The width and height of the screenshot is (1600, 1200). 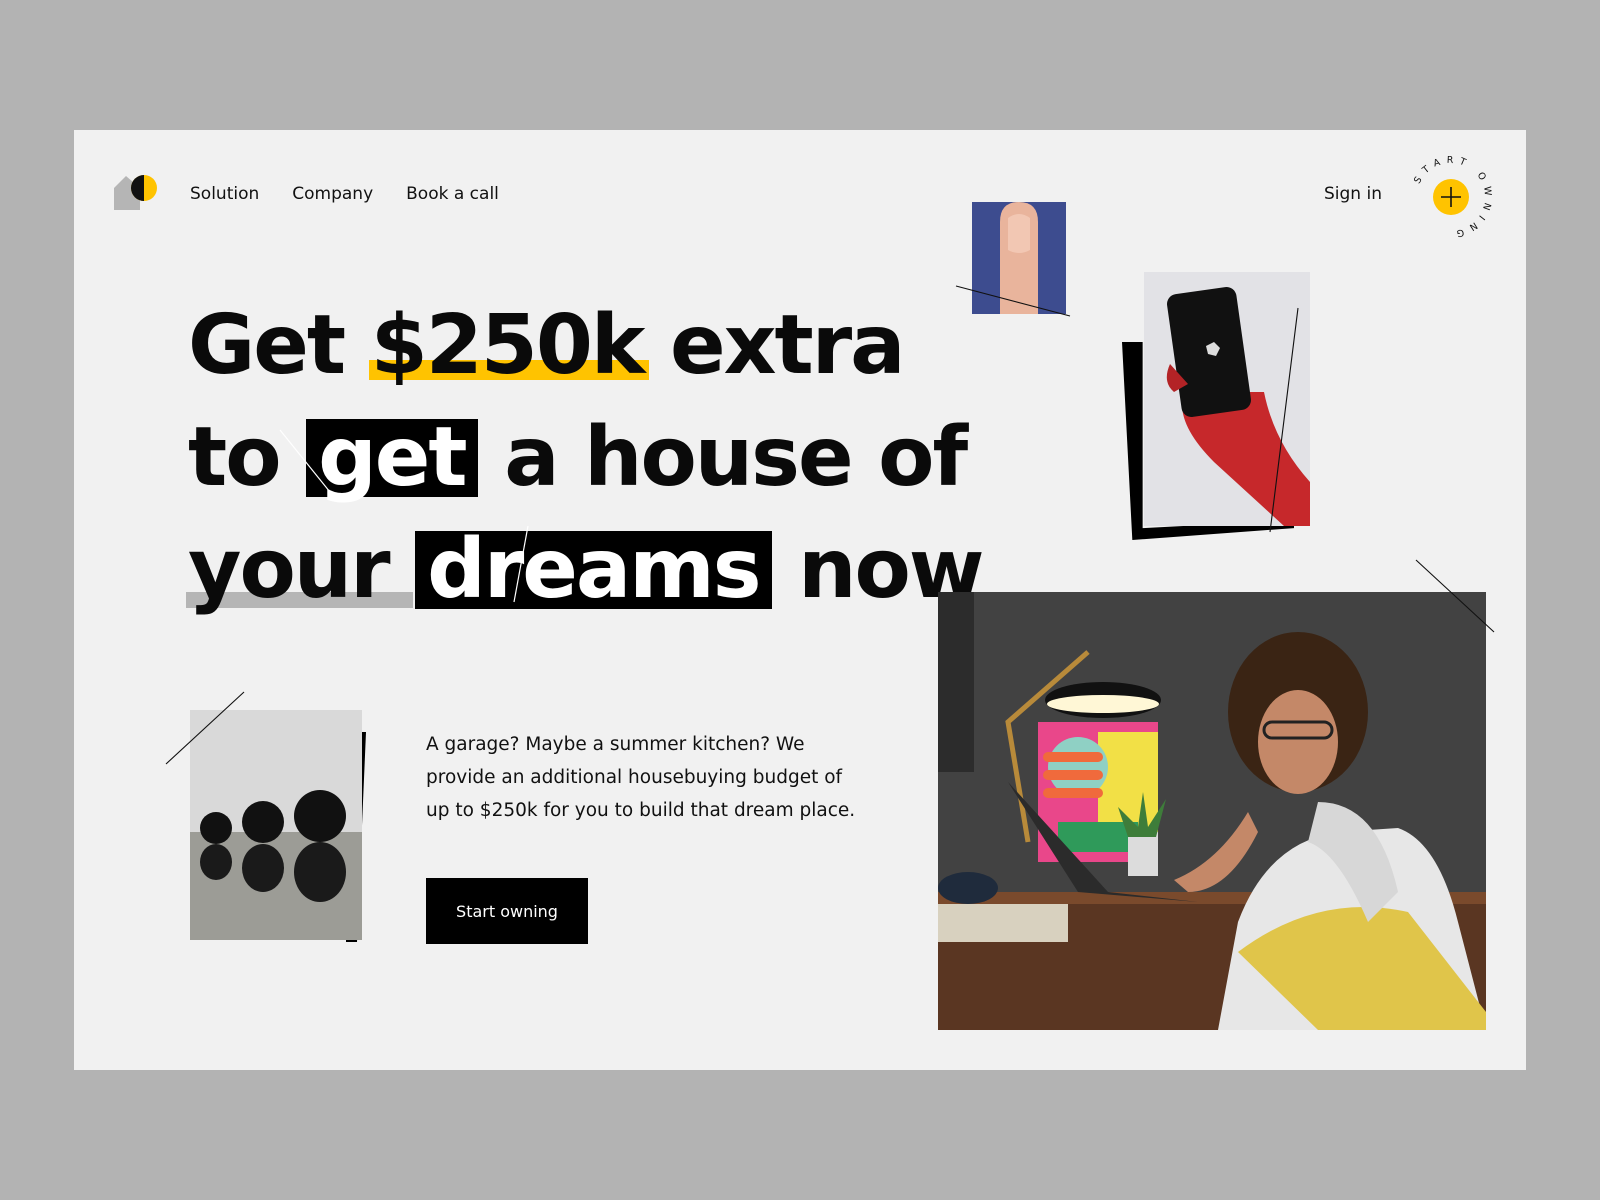 What do you see at coordinates (593, 570) in the screenshot?
I see `headline-dreams-inverted: dreams` at bounding box center [593, 570].